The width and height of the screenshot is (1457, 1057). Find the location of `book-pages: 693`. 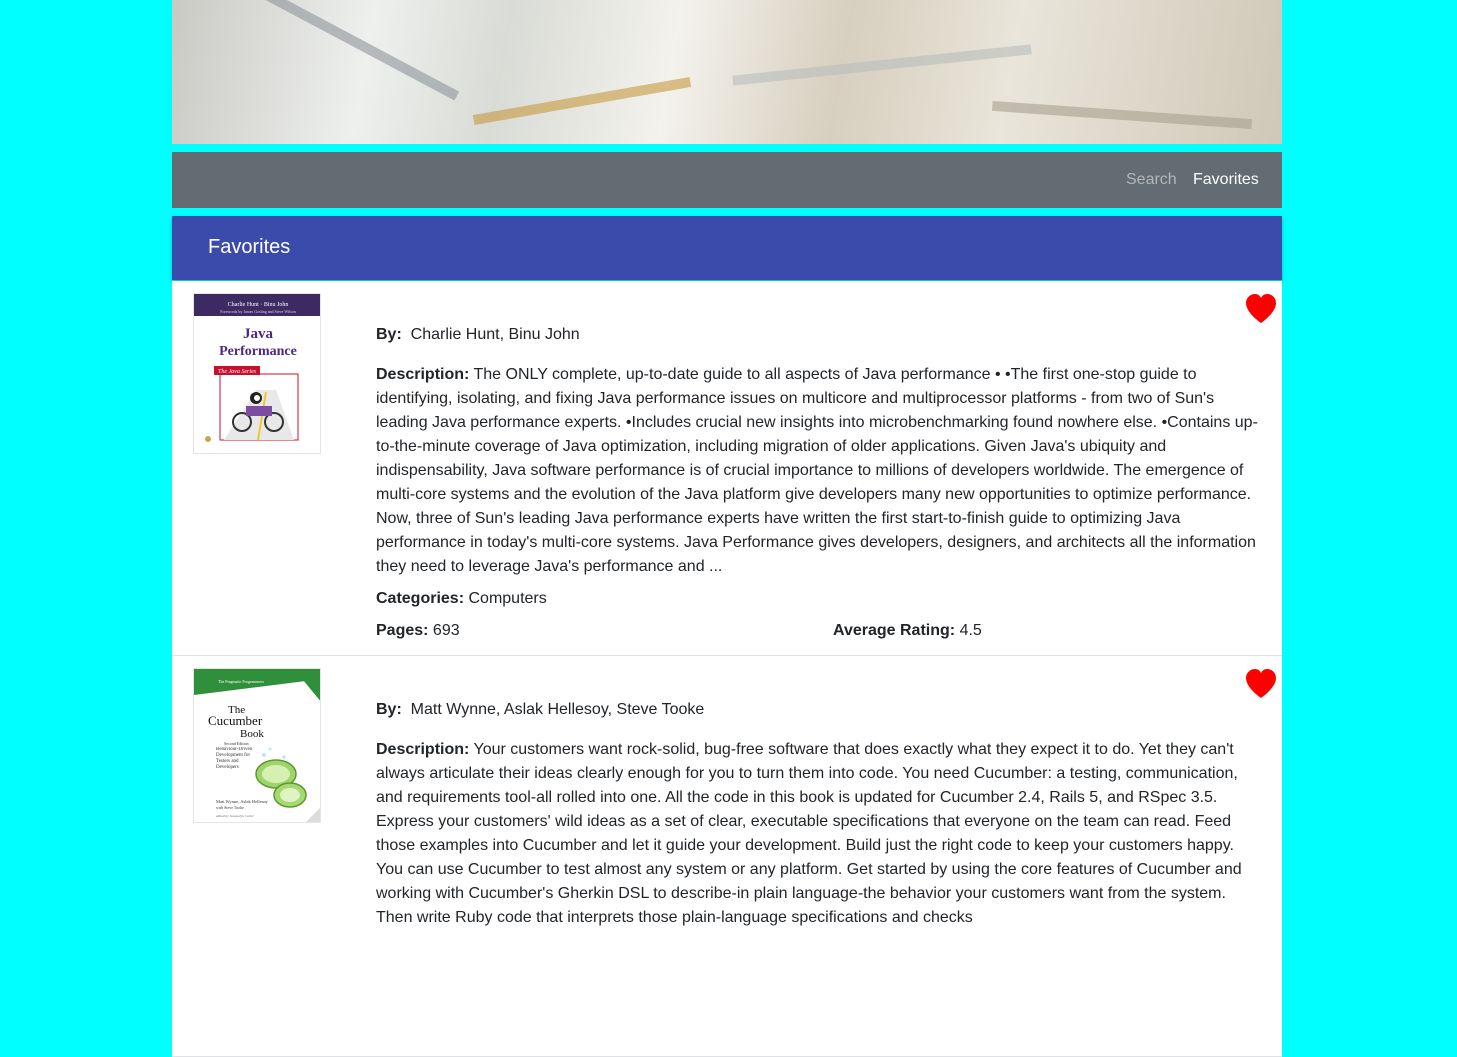

book-pages: 693 is located at coordinates (446, 630).